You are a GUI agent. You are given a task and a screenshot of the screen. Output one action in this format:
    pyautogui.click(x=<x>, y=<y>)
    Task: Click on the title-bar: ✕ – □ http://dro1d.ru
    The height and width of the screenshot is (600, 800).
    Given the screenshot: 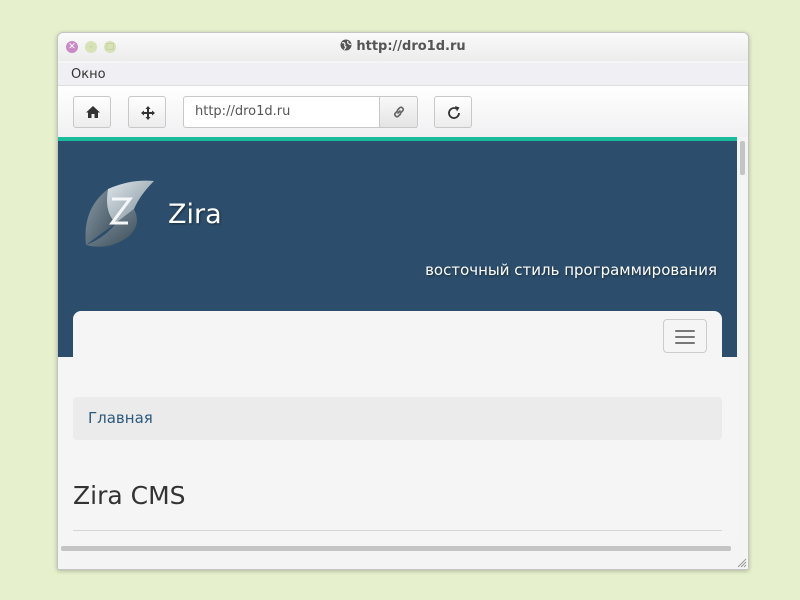 What is the action you would take?
    pyautogui.click(x=403, y=47)
    